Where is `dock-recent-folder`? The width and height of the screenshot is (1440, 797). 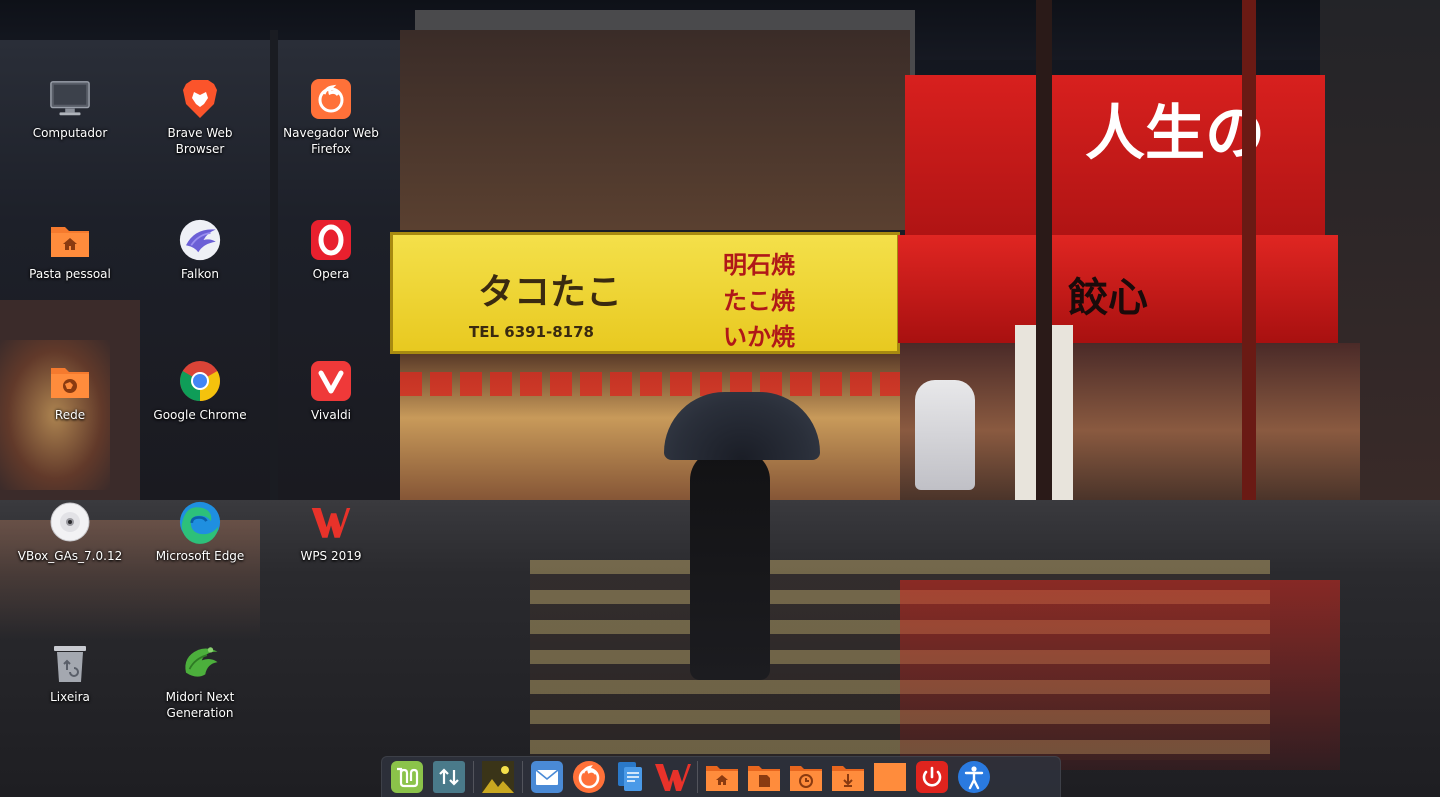 dock-recent-folder is located at coordinates (806, 777).